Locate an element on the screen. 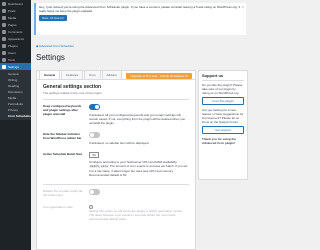 Image resolution: width=320 pixels, height=250 pixels. sidebar-item-media: Media is located at coordinates (15, 17).